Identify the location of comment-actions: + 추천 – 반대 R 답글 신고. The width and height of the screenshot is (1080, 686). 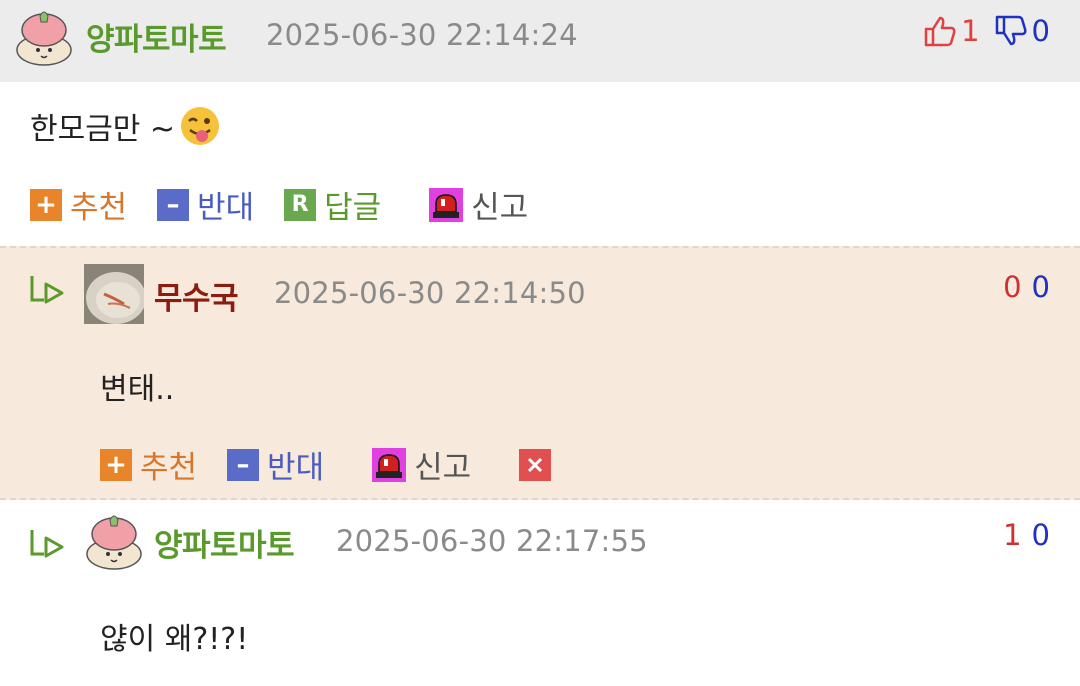
(294, 204).